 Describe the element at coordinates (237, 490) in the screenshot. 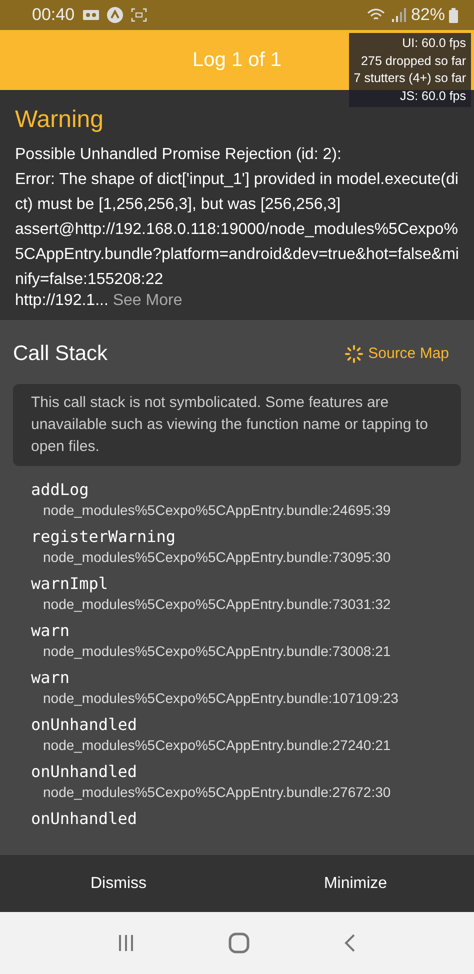

I see `function-name: addLog` at that location.